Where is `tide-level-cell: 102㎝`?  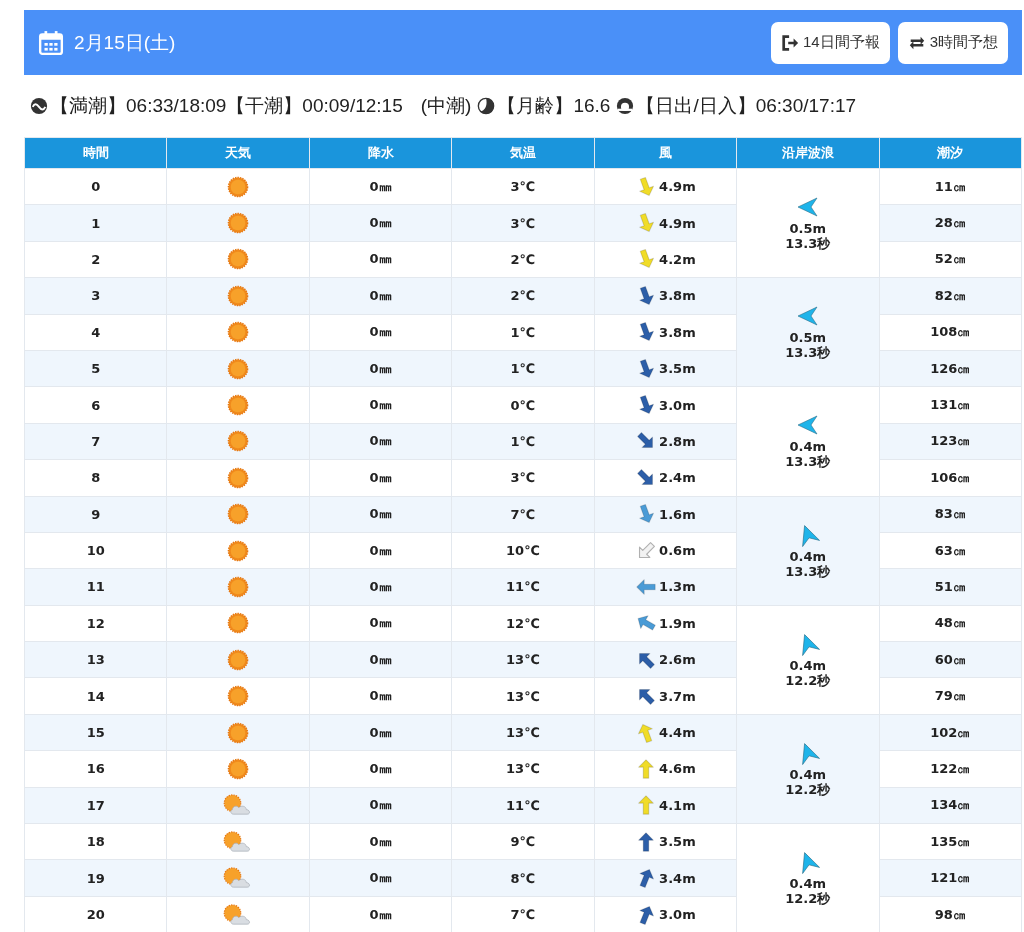
tide-level-cell: 102㎝ is located at coordinates (950, 732).